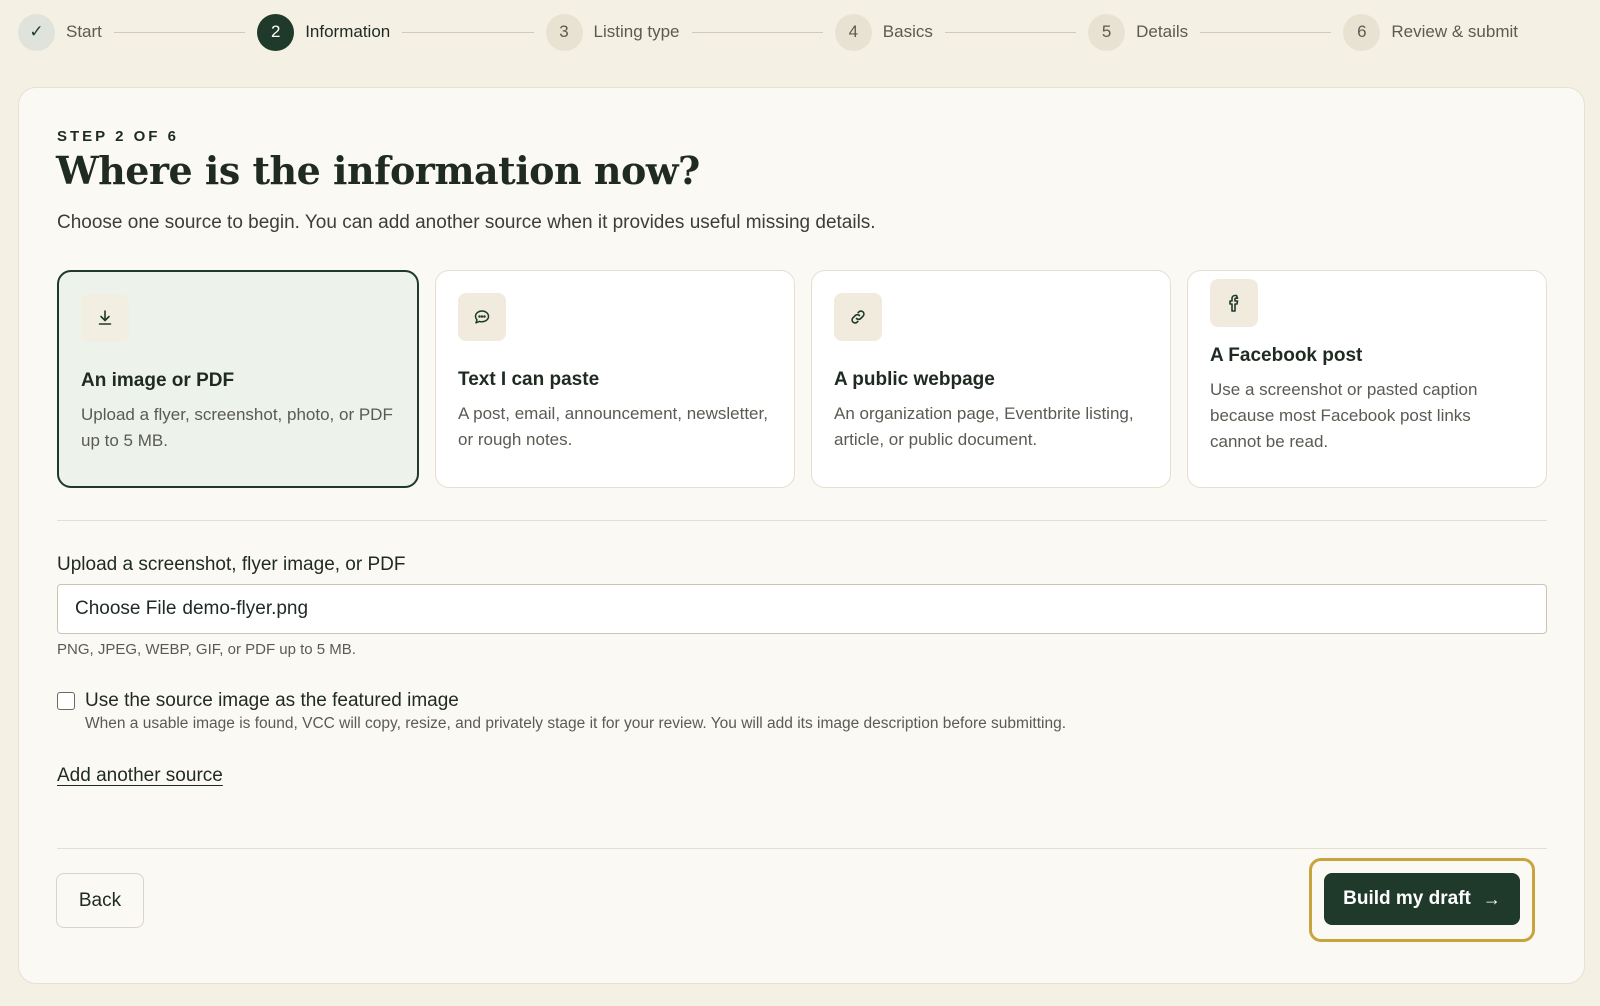 The image size is (1600, 1006). What do you see at coordinates (36, 32) in the screenshot?
I see `check-icon: ✓` at bounding box center [36, 32].